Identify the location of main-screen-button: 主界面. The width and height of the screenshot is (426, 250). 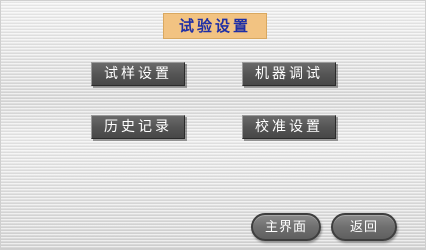
(286, 227).